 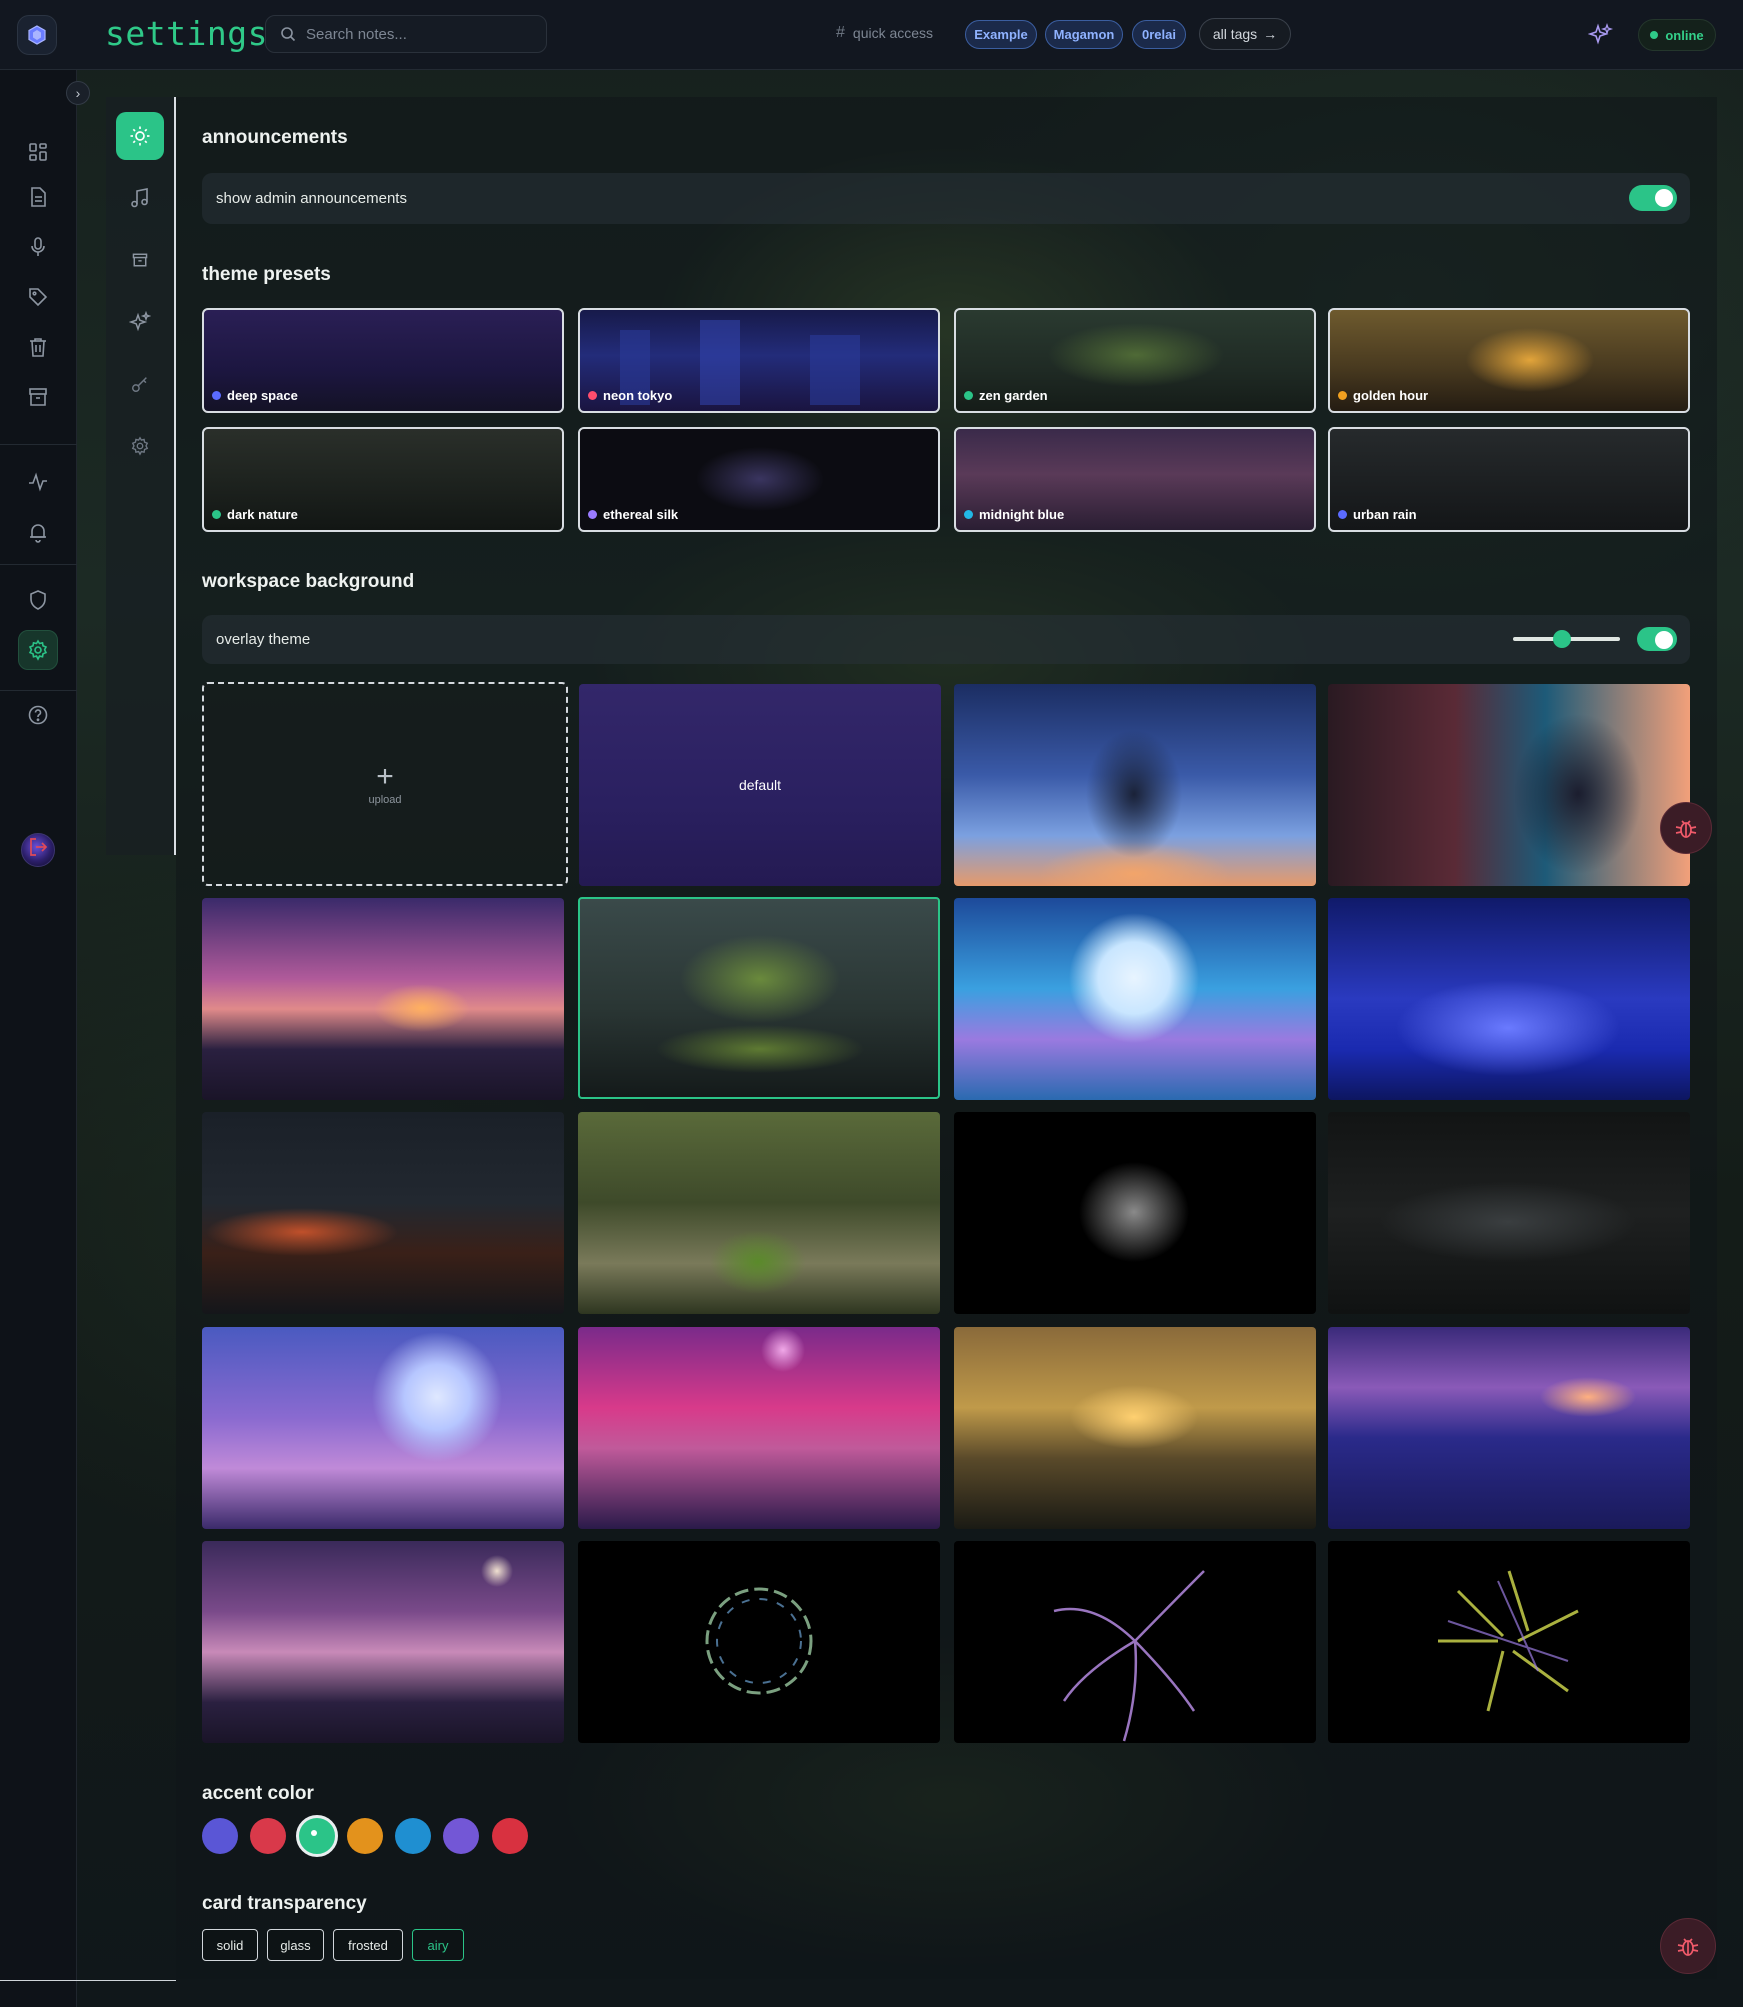 I want to click on default-label: default, so click(x=760, y=785).